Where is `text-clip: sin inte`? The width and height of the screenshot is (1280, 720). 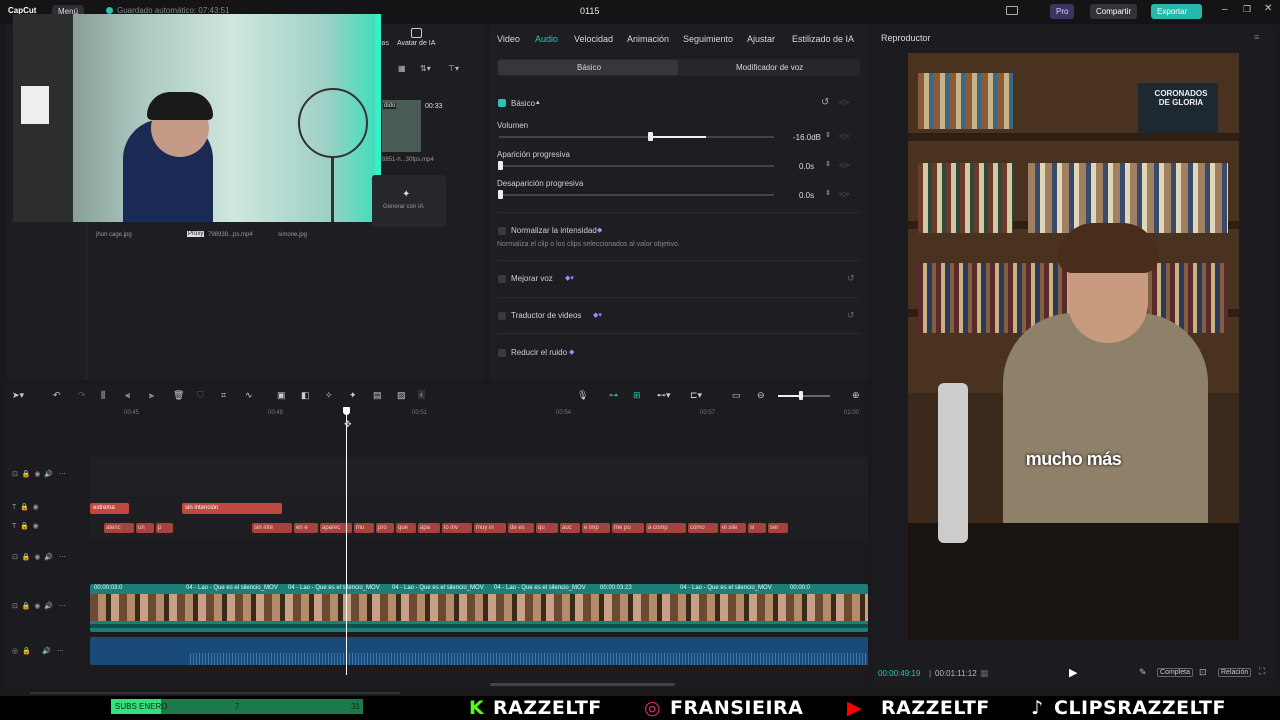 text-clip: sin inte is located at coordinates (272, 528).